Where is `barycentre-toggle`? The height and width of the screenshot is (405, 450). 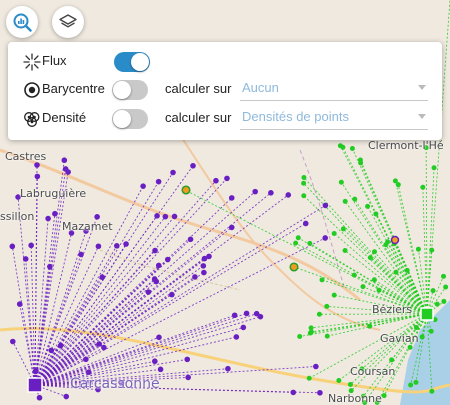 barycentre-toggle is located at coordinates (130, 90).